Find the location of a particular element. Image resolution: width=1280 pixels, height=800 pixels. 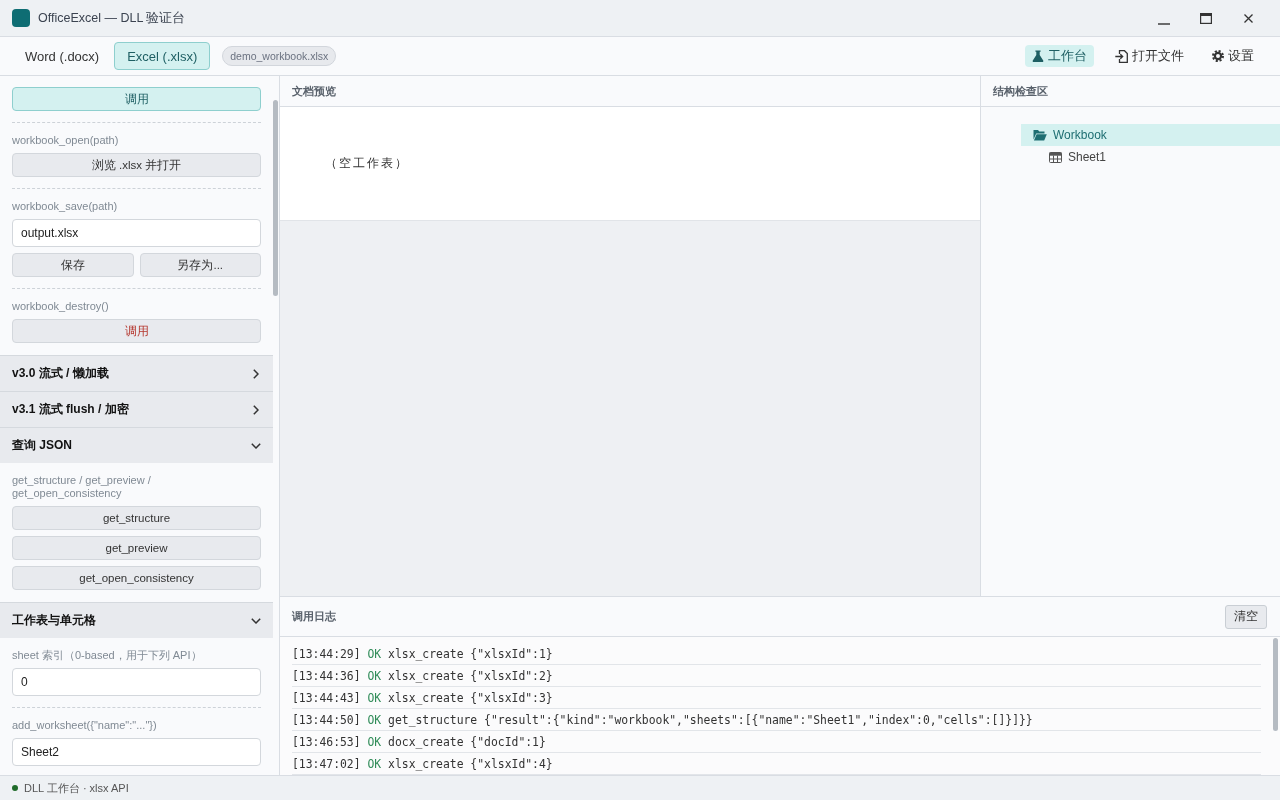

field-label: sheet 索引（0-based，用于下列 API） is located at coordinates (107, 655).